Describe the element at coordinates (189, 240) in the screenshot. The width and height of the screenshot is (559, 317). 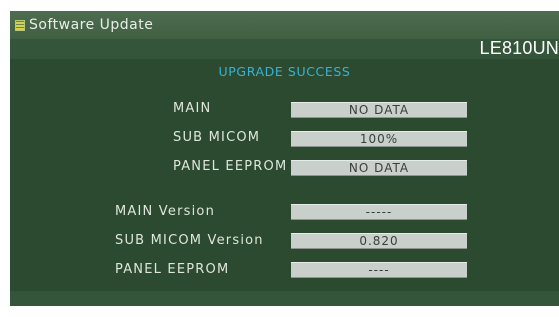
I see `sub-micom-version-label: SUB MICOM Version` at that location.